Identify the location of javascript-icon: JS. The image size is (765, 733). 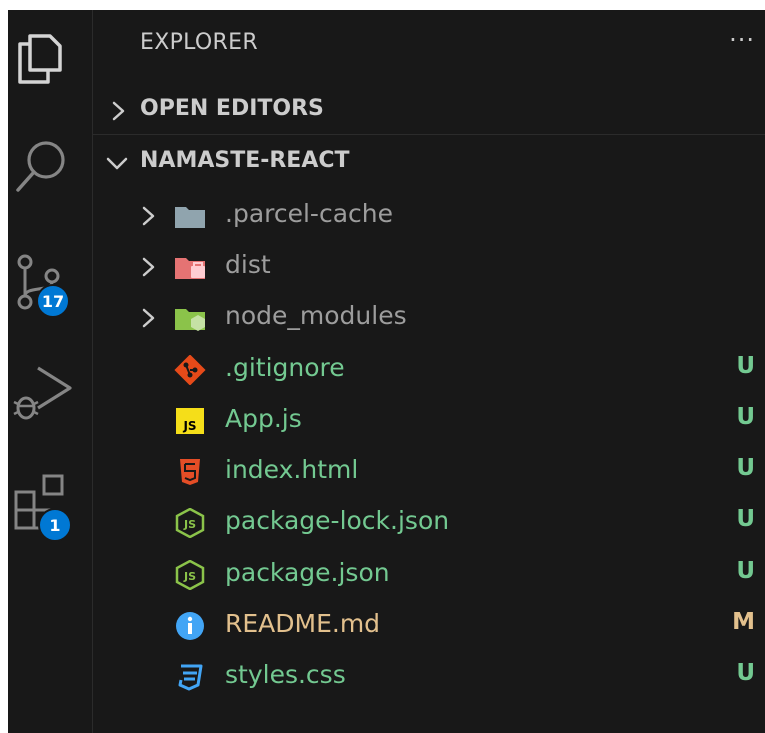
(190, 421).